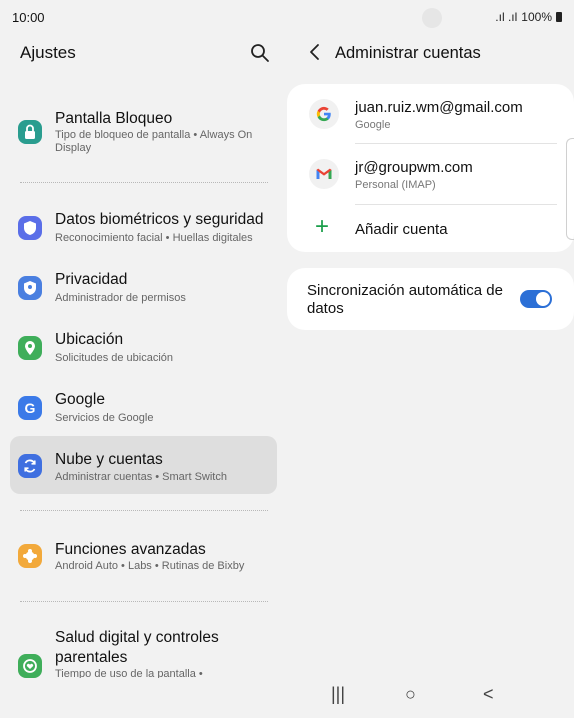 The height and width of the screenshot is (718, 574). I want to click on google-icon: G, so click(30, 408).